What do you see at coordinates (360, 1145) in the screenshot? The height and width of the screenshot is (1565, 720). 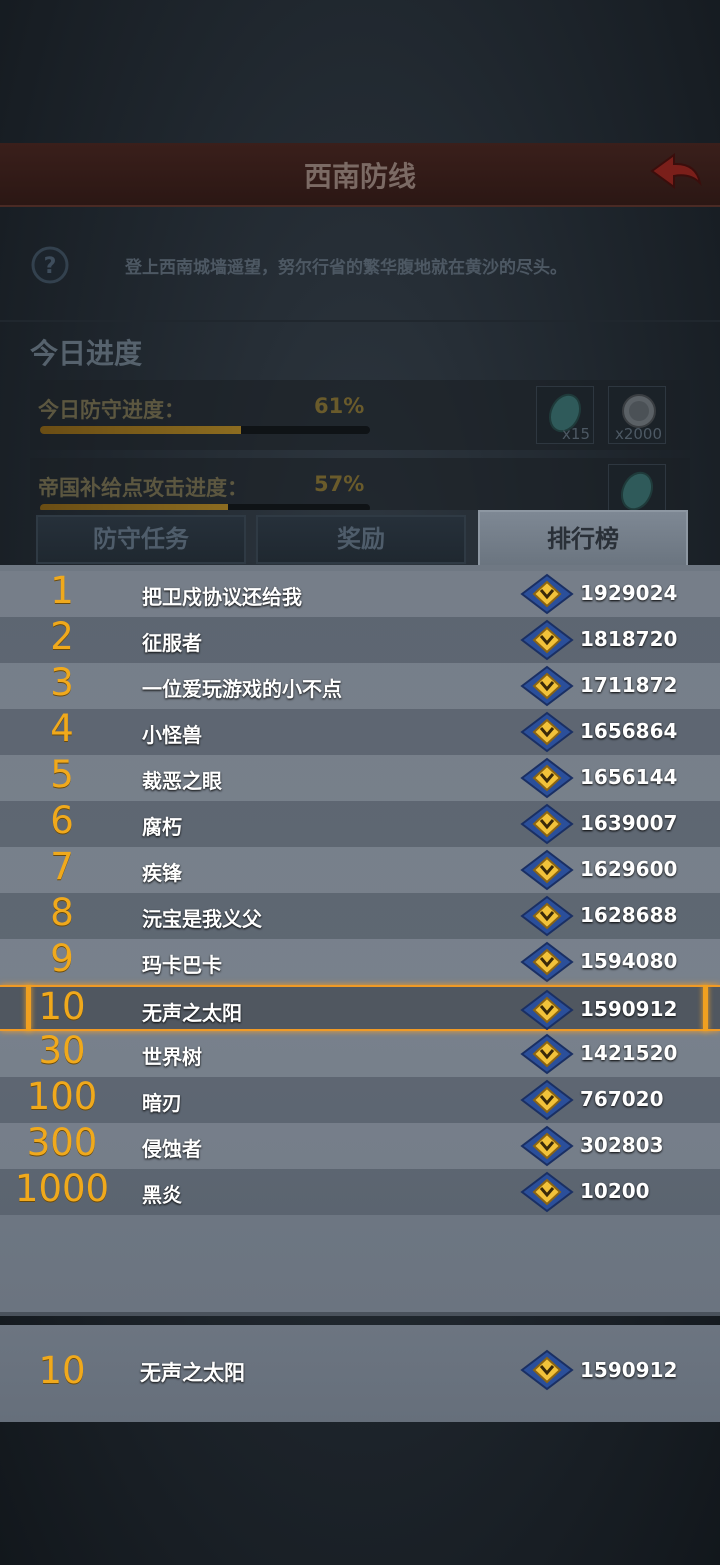 I see `leaderboard-row: 300 侵蚀者 302803` at bounding box center [360, 1145].